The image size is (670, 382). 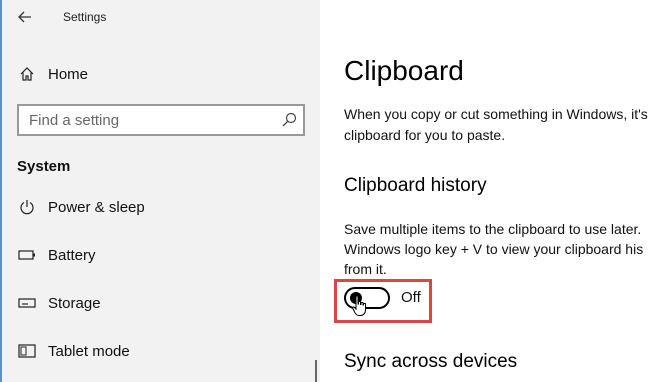 What do you see at coordinates (289, 120) in the screenshot?
I see `search-icon` at bounding box center [289, 120].